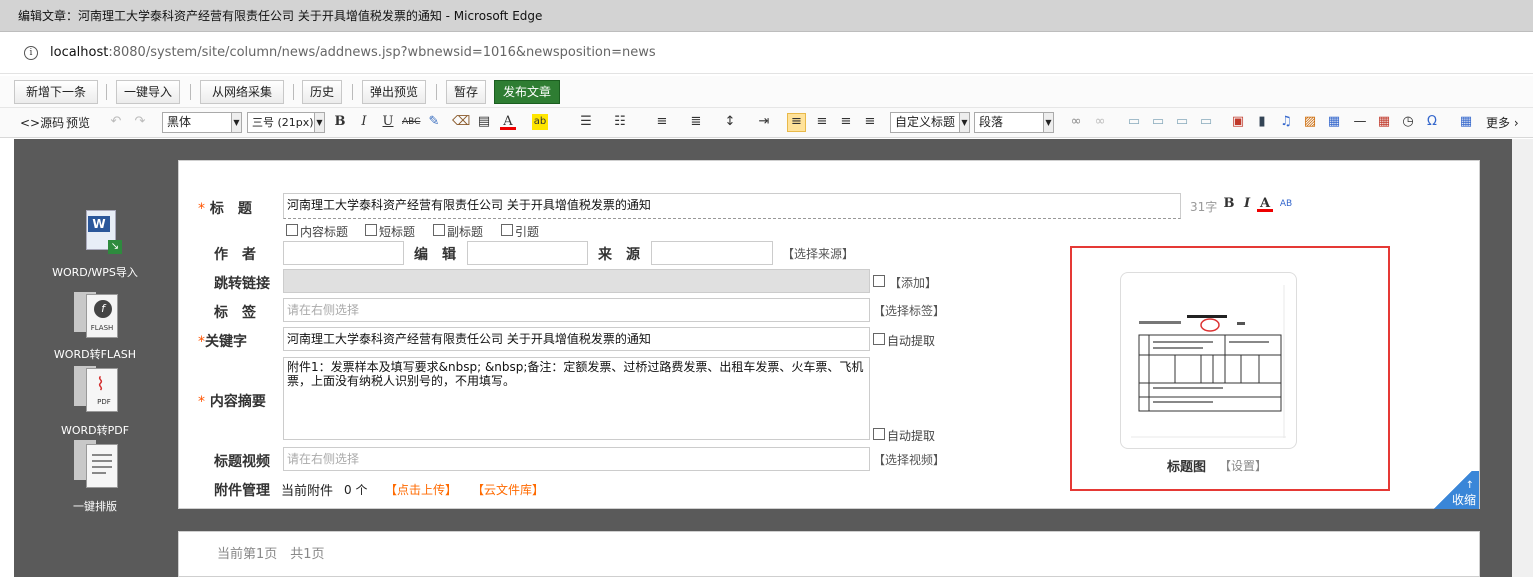 Image resolution: width=1533 pixels, height=577 pixels. Describe the element at coordinates (322, 92) in the screenshot. I see `history-button: 历史` at that location.